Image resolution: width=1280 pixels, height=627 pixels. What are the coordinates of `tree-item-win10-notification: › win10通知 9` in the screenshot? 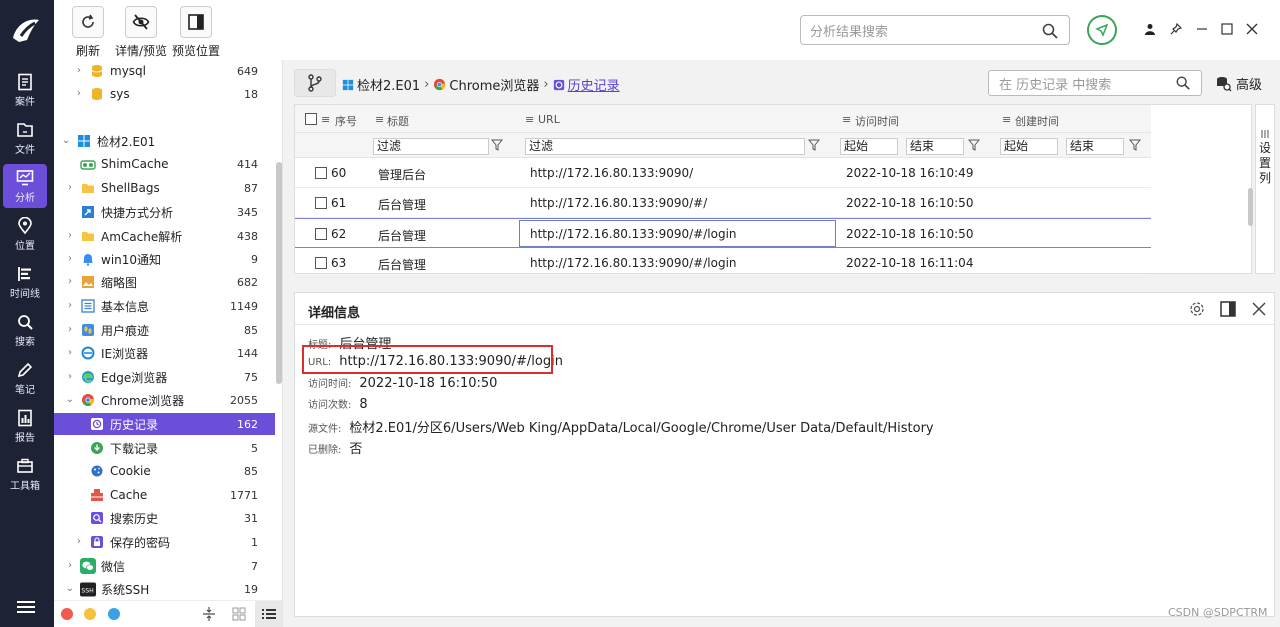 It's located at (164, 259).